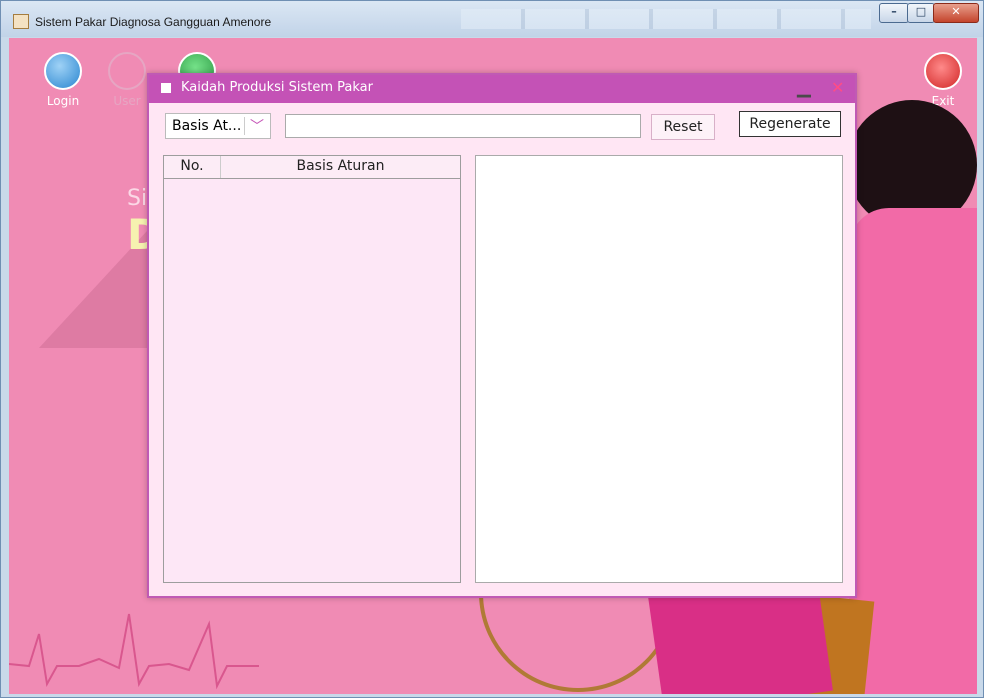 Image resolution: width=984 pixels, height=698 pixels. What do you see at coordinates (244, 126) in the screenshot?
I see `combo-divider` at bounding box center [244, 126].